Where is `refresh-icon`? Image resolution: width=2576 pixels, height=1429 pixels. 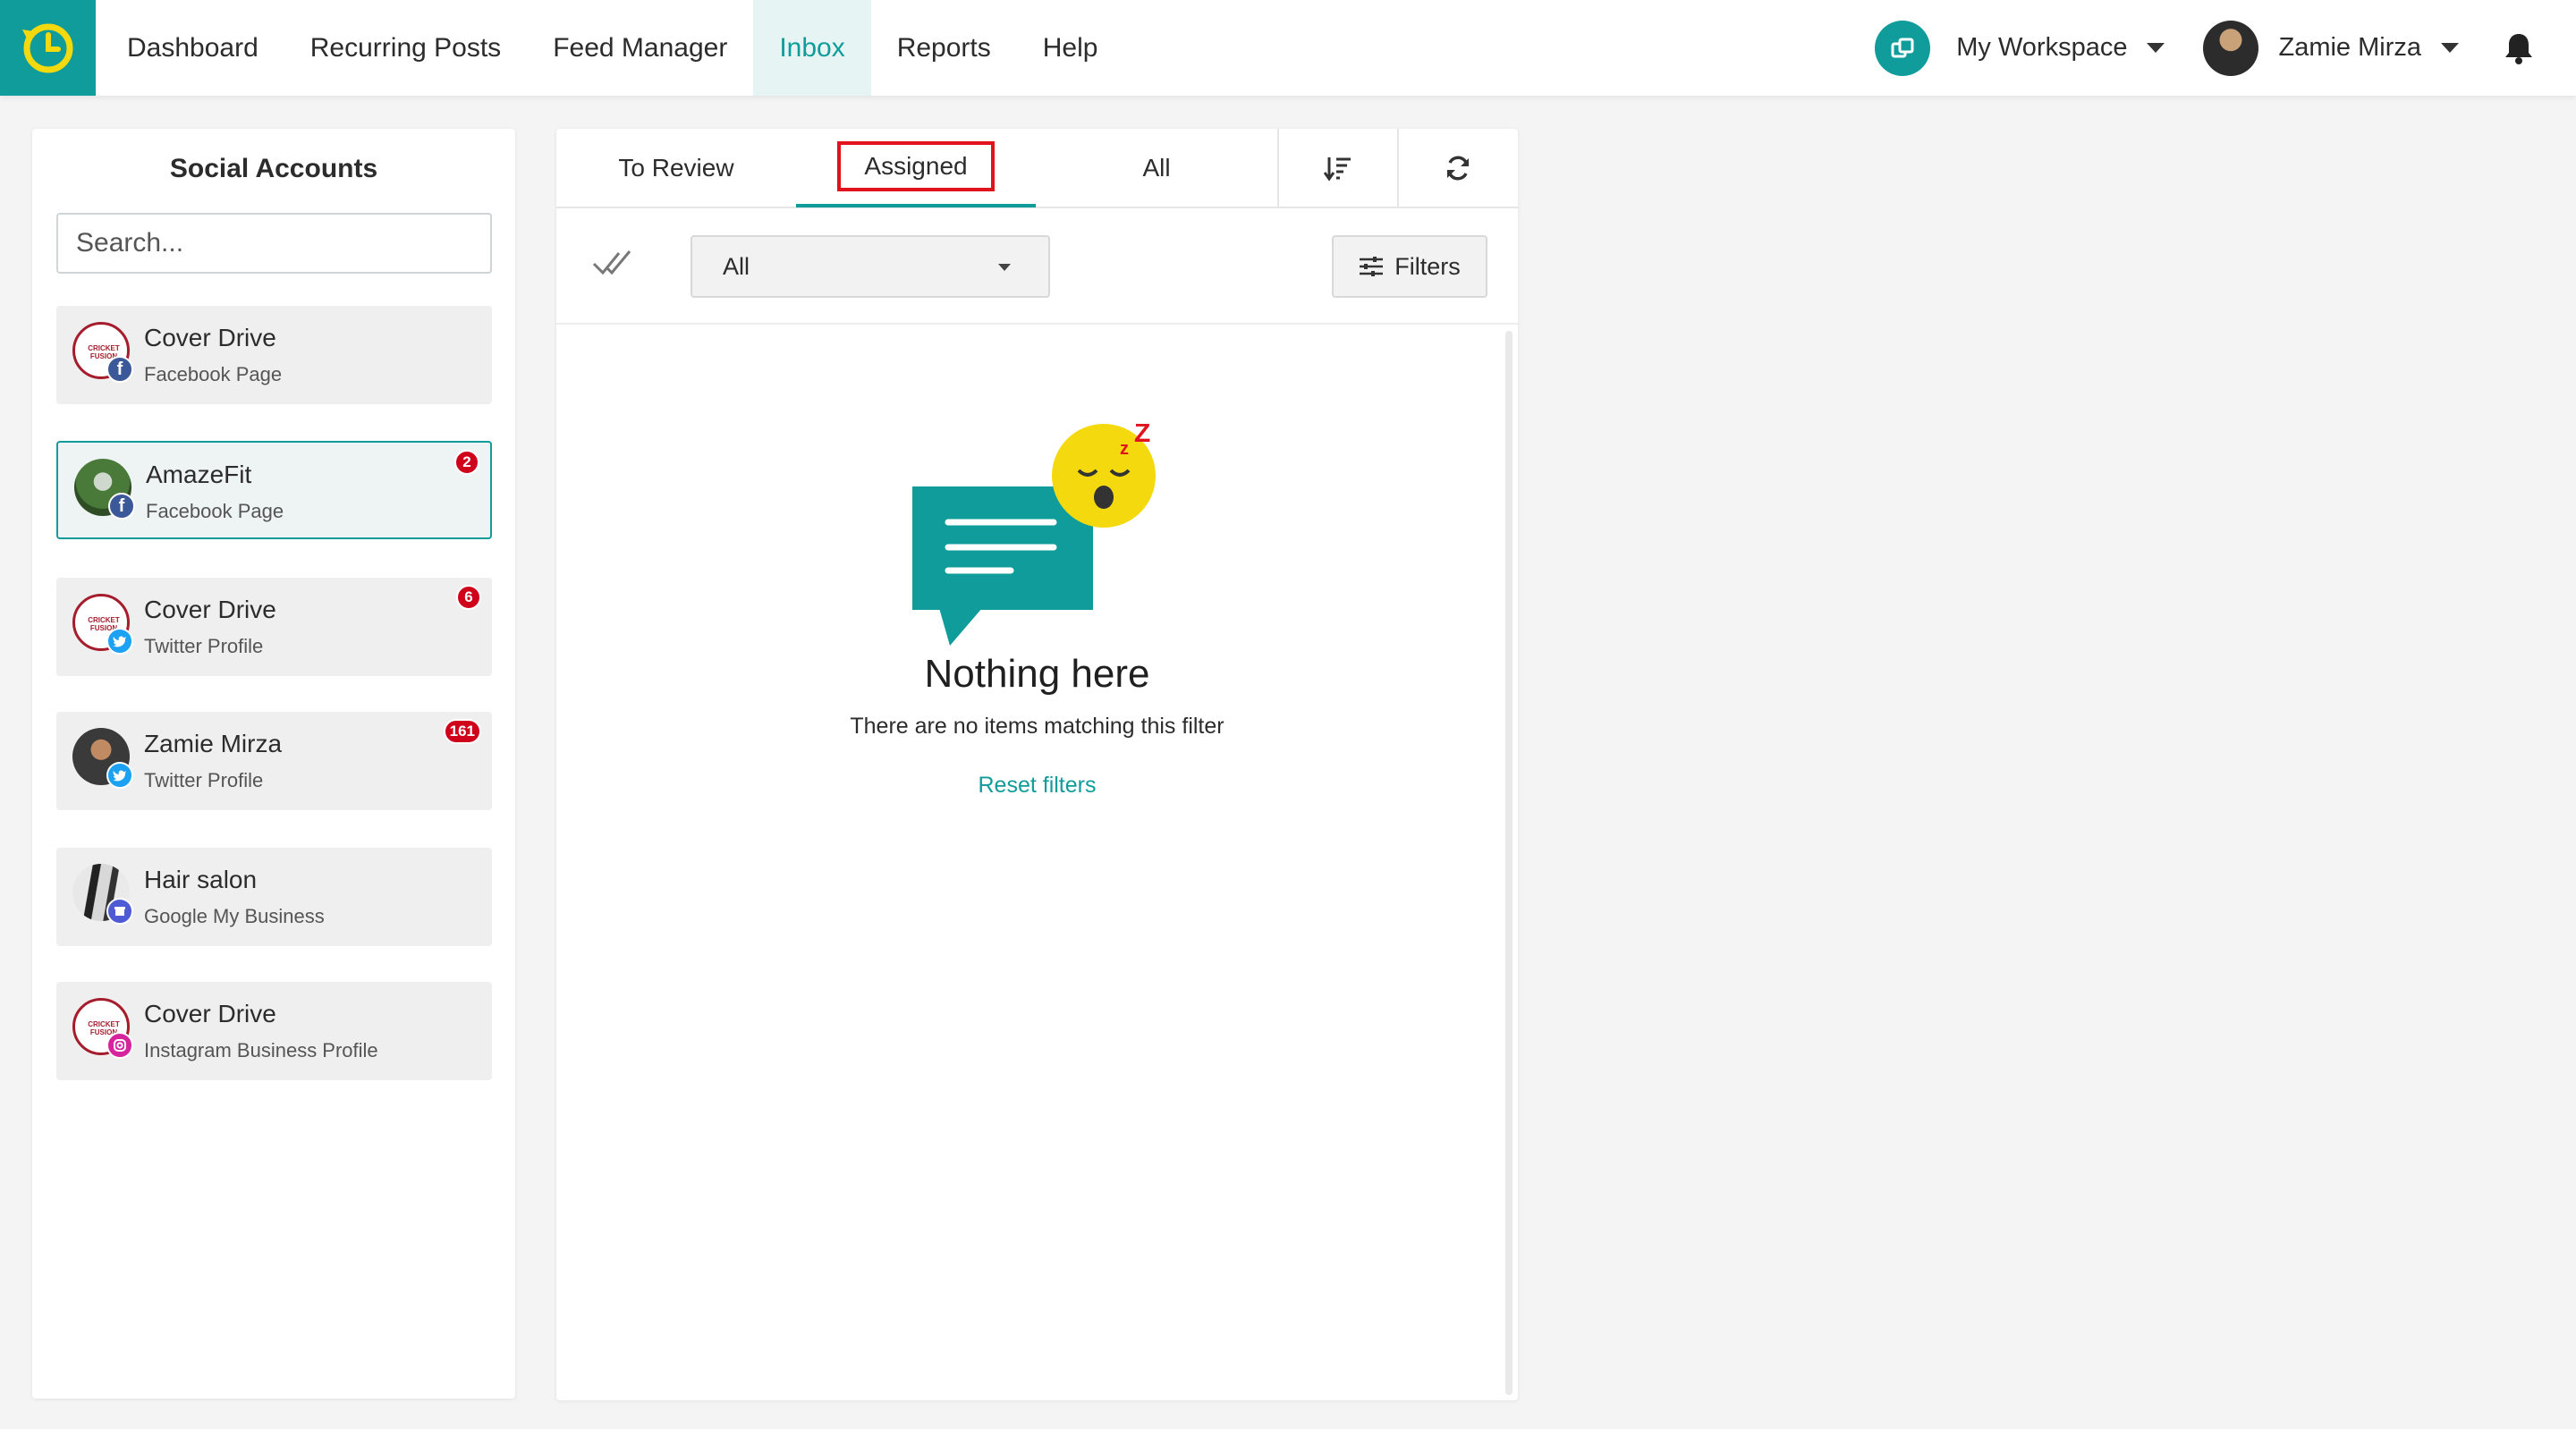 refresh-icon is located at coordinates (1458, 168).